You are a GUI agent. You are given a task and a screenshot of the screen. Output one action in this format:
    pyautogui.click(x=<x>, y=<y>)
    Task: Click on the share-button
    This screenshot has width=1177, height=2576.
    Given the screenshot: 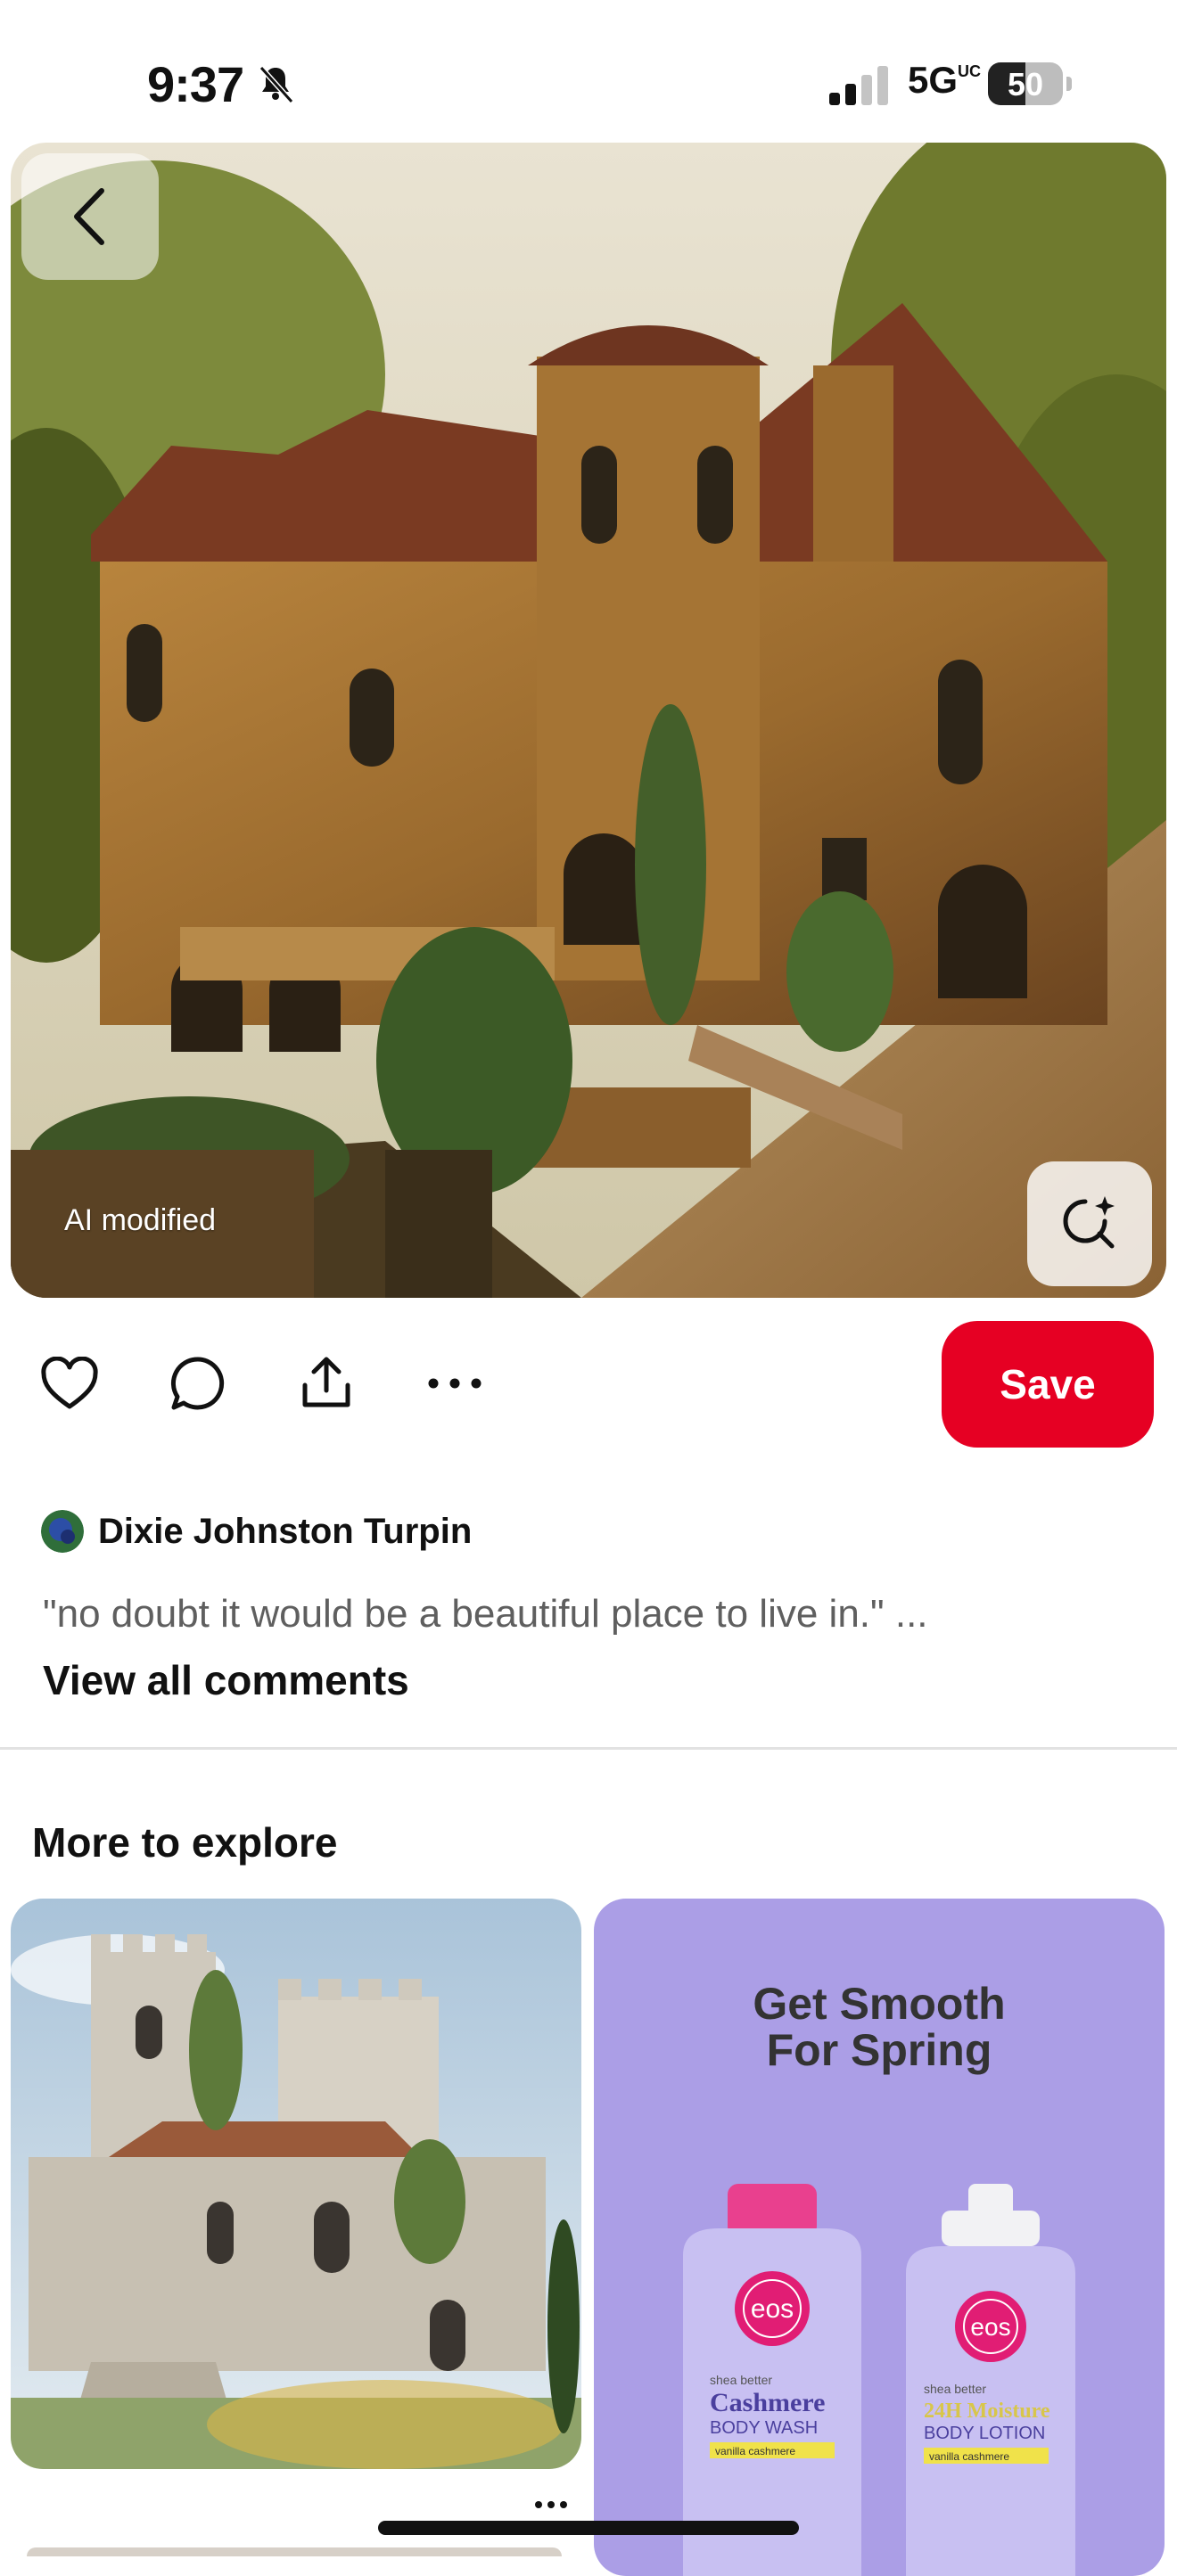 What is the action you would take?
    pyautogui.click(x=326, y=1383)
    